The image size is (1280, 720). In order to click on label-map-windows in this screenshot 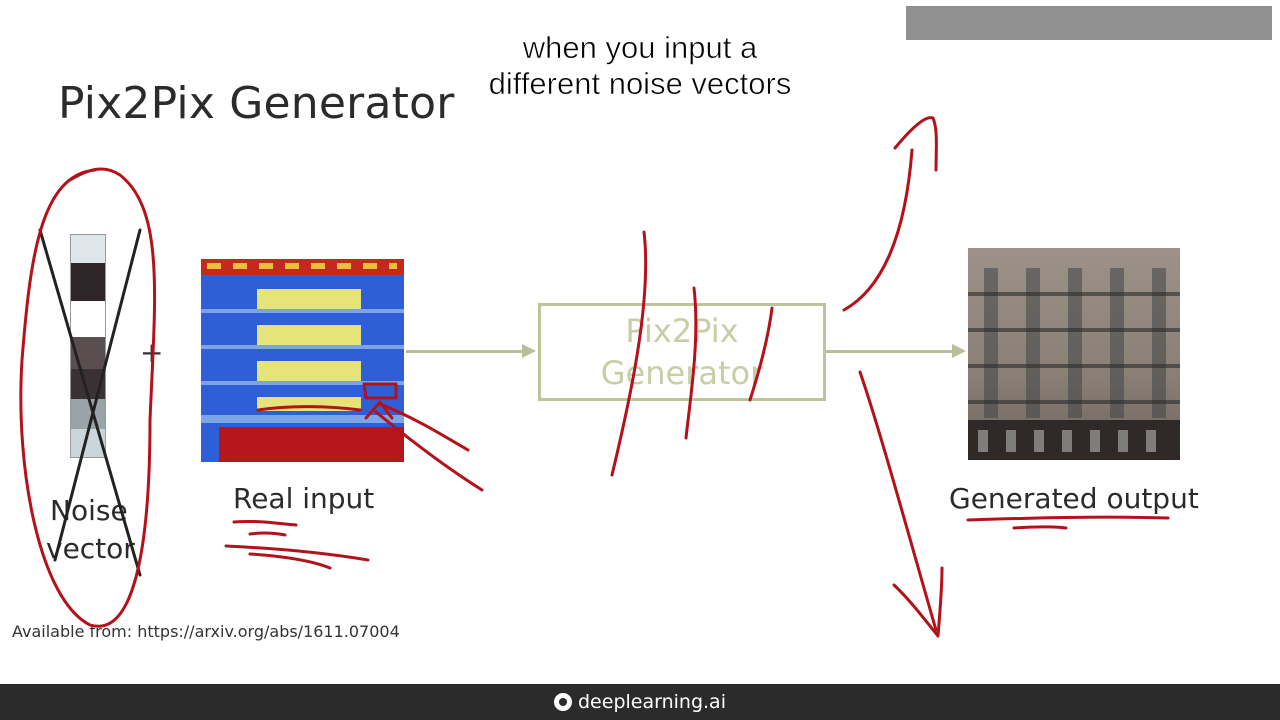, I will do `click(302, 350)`.